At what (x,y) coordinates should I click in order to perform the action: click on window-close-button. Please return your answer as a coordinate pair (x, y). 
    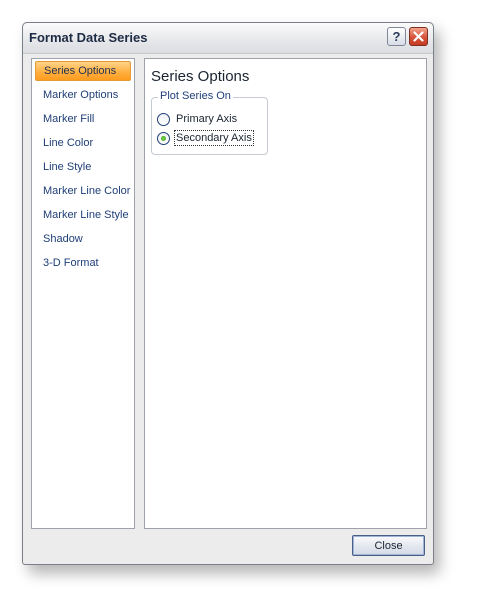
    Looking at the image, I should click on (418, 36).